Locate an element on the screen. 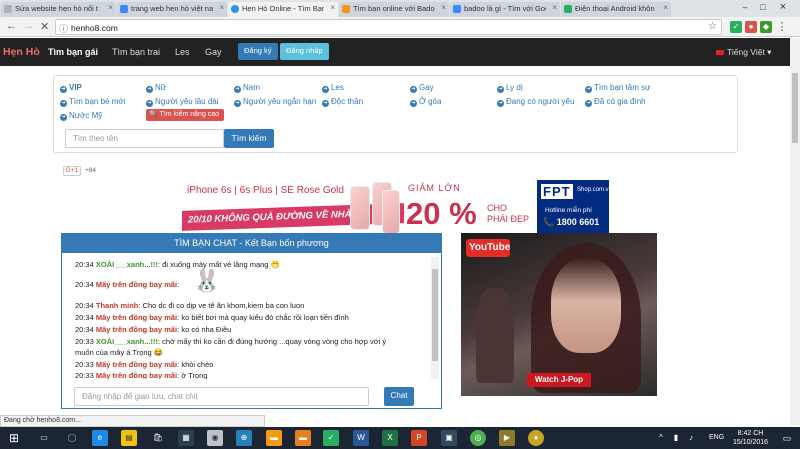 The width and height of the screenshot is (800, 449). nav-find-boyfriend: Tìm bạn trai is located at coordinates (136, 52).